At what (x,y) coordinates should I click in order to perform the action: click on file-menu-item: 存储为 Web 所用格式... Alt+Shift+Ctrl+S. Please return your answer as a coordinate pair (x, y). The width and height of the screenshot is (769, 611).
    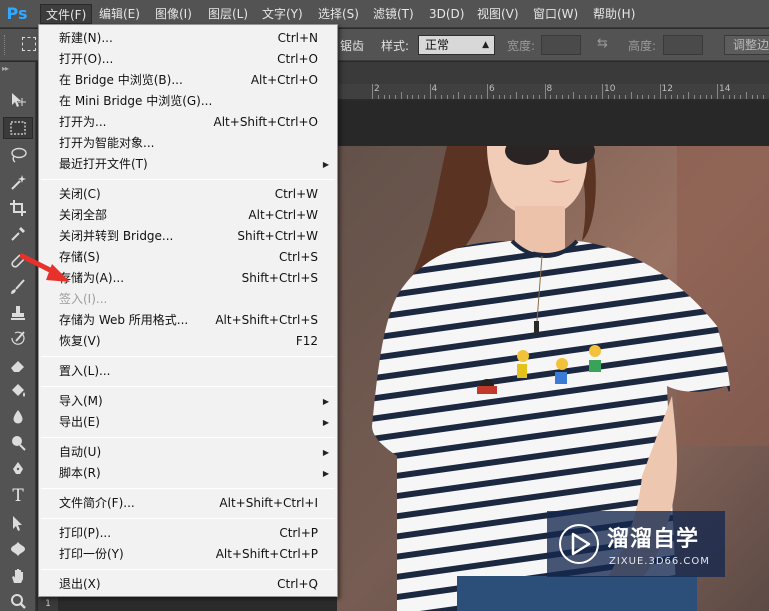
    Looking at the image, I should click on (188, 320).